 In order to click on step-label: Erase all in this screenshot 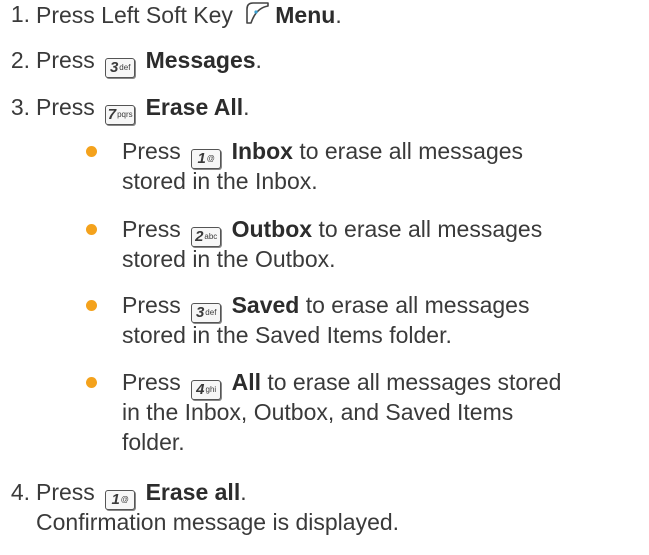, I will do `click(193, 492)`.